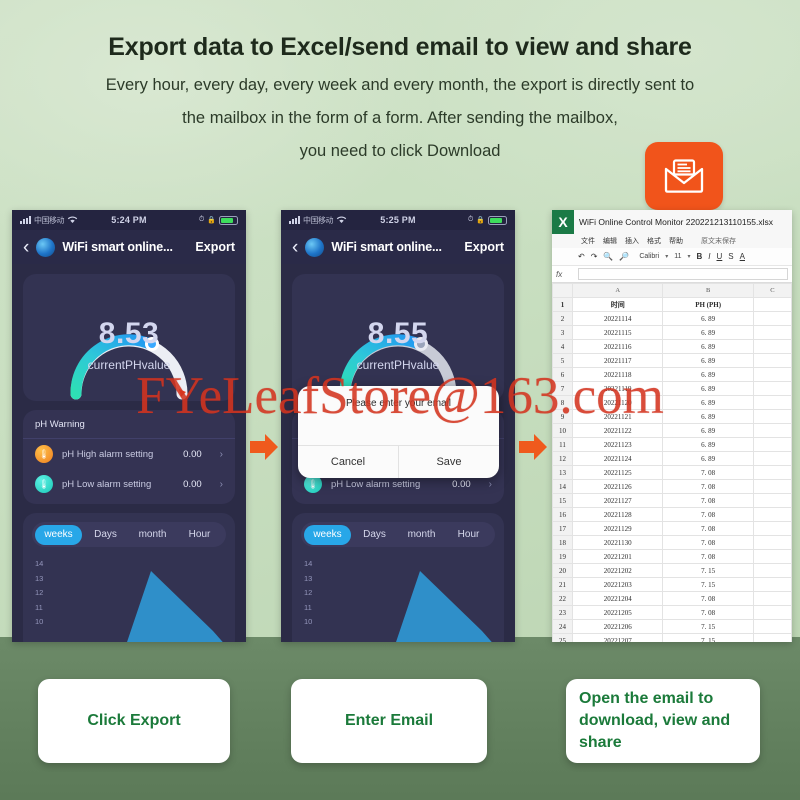  Describe the element at coordinates (700, 256) in the screenshot. I see `bold-button: B` at that location.